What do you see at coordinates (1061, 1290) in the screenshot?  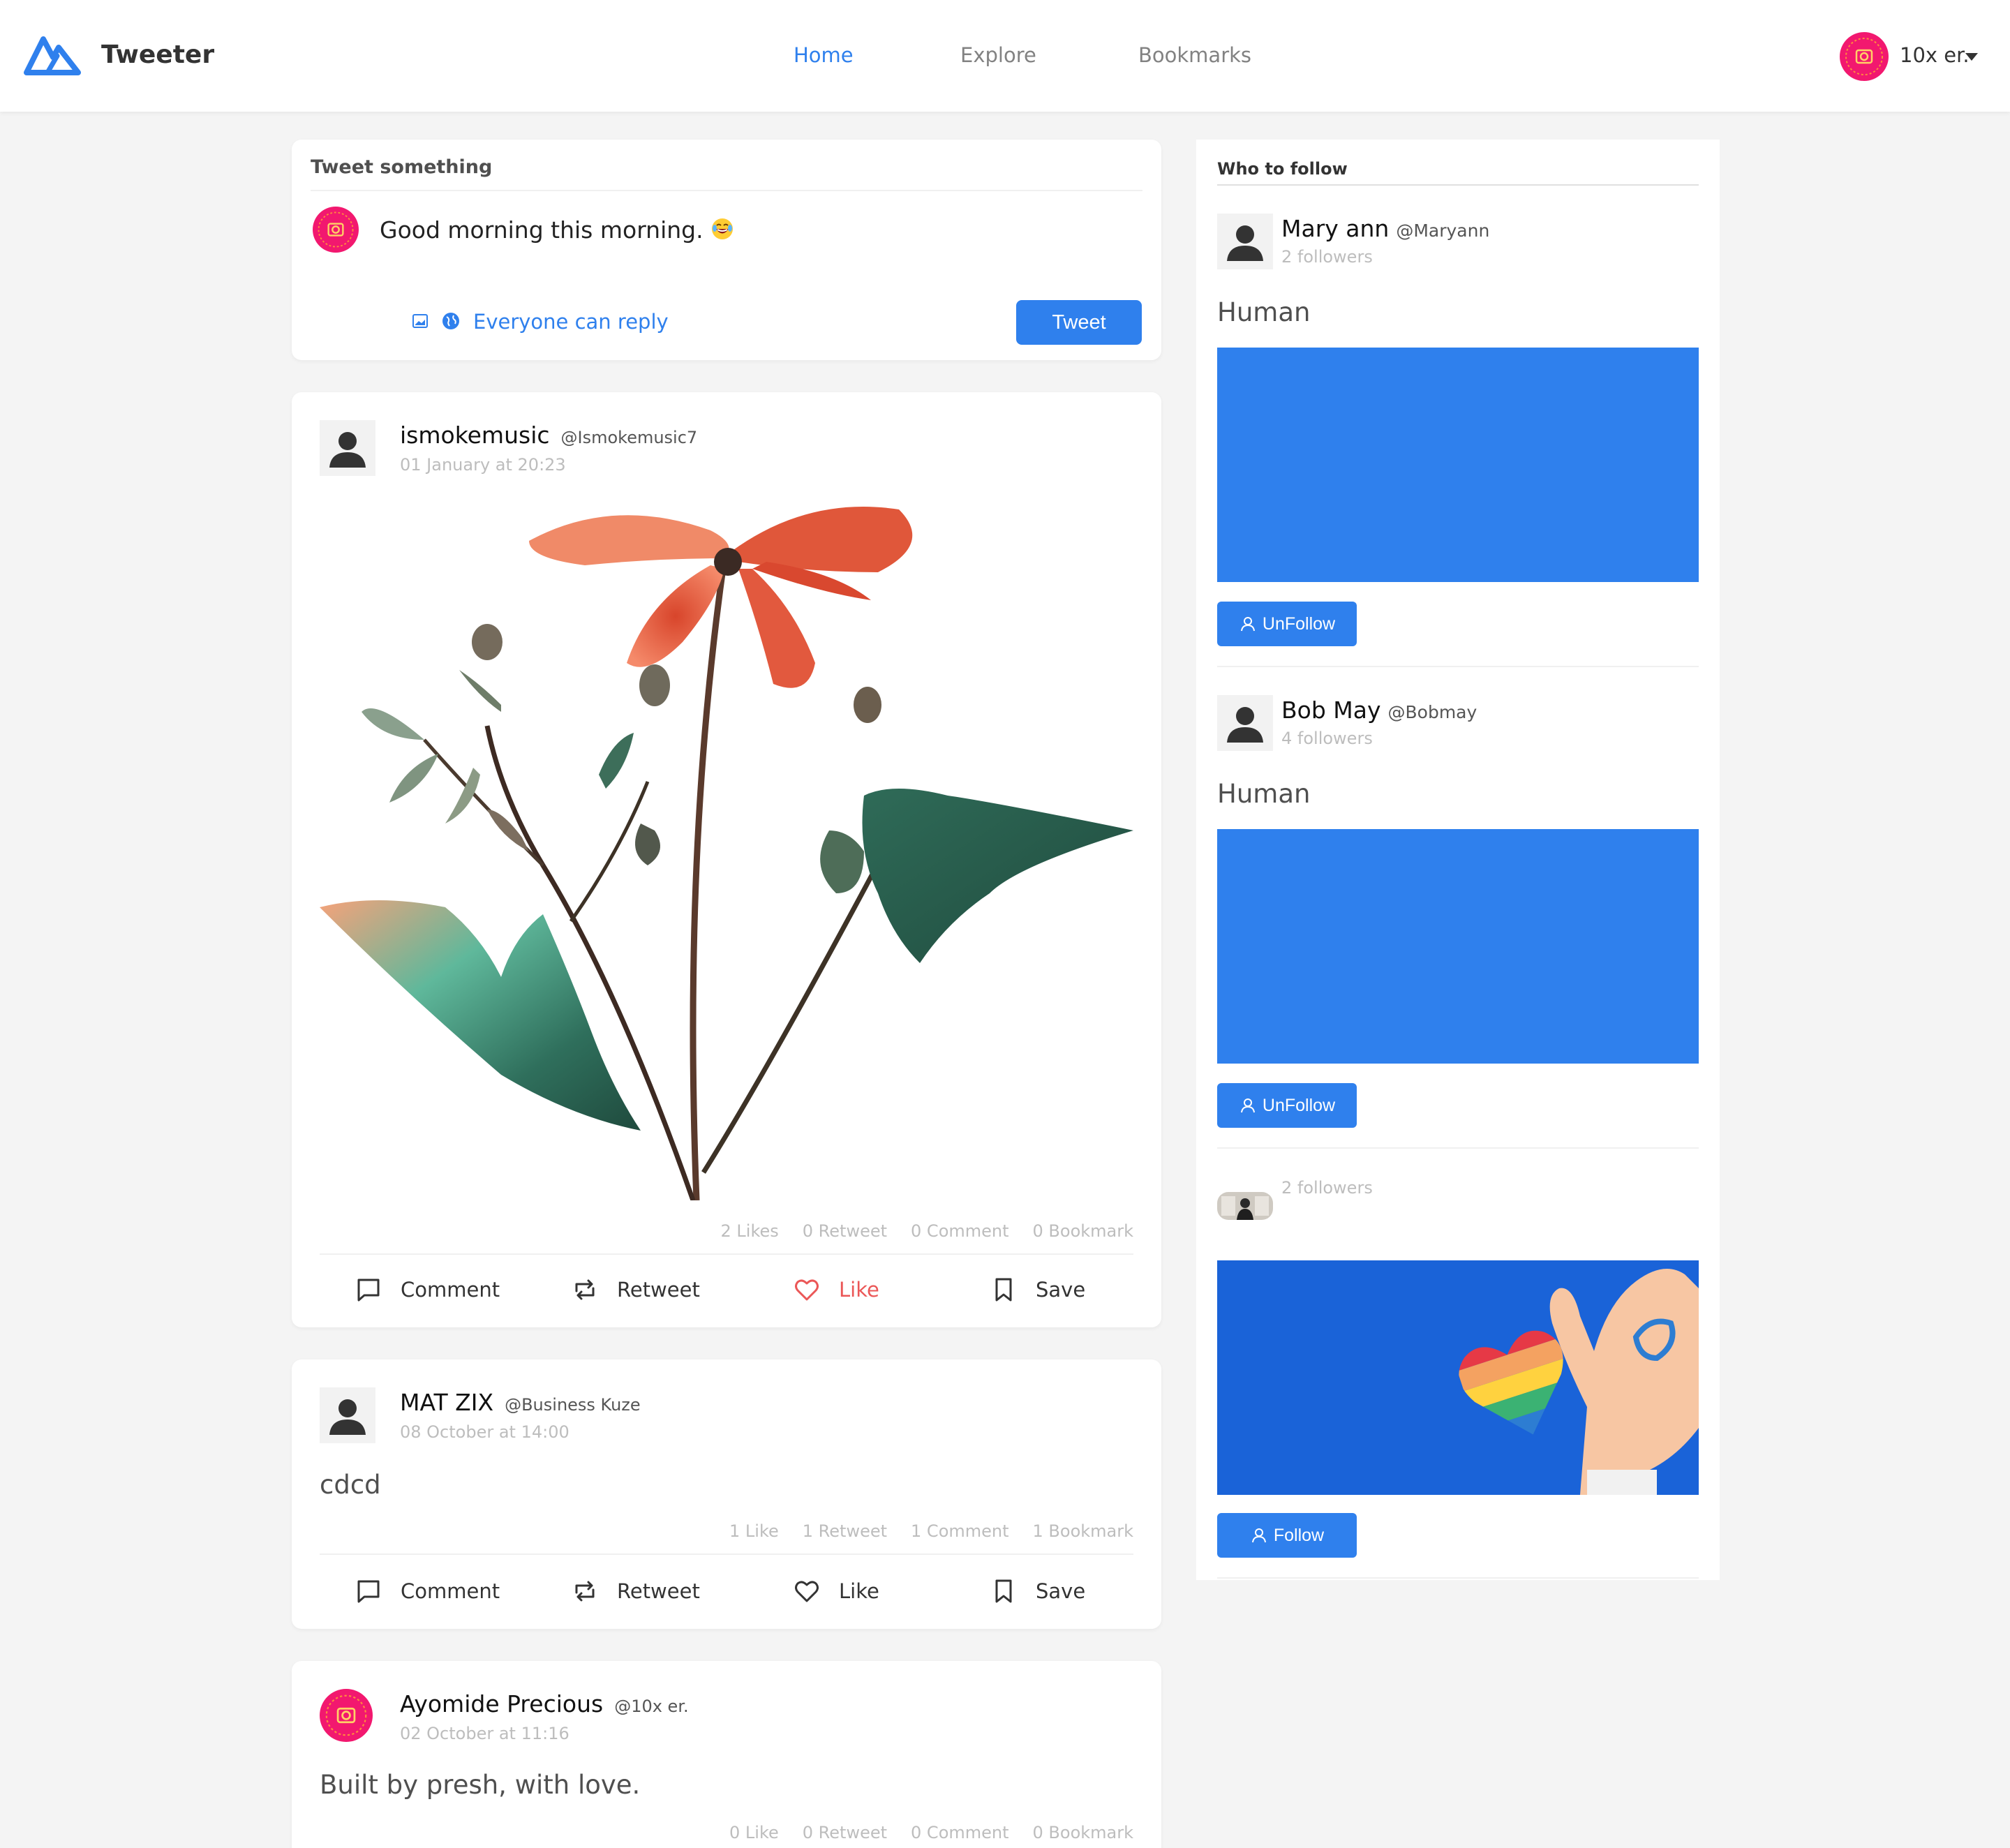 I see `save-label: Save` at bounding box center [1061, 1290].